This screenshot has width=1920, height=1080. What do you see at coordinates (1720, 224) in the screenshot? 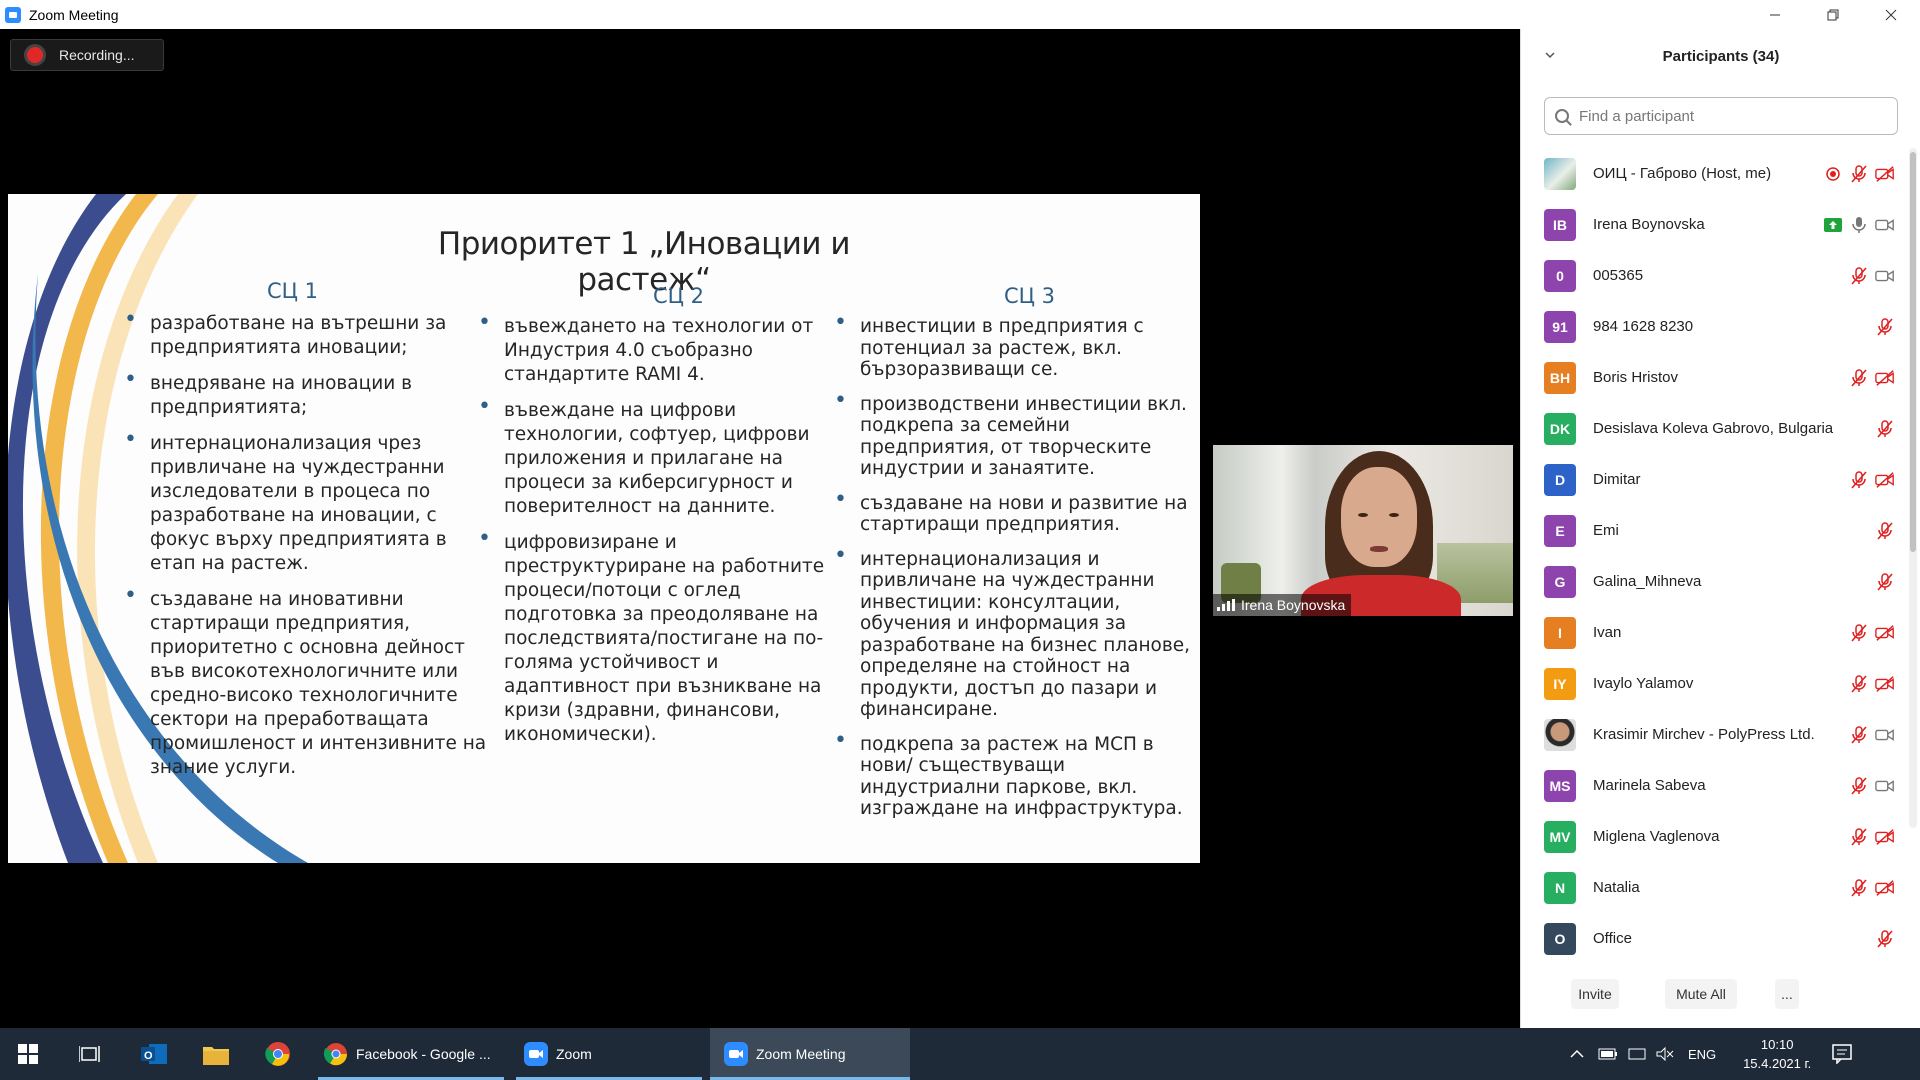
I see `participant-row: IB Irena Boynovska` at bounding box center [1720, 224].